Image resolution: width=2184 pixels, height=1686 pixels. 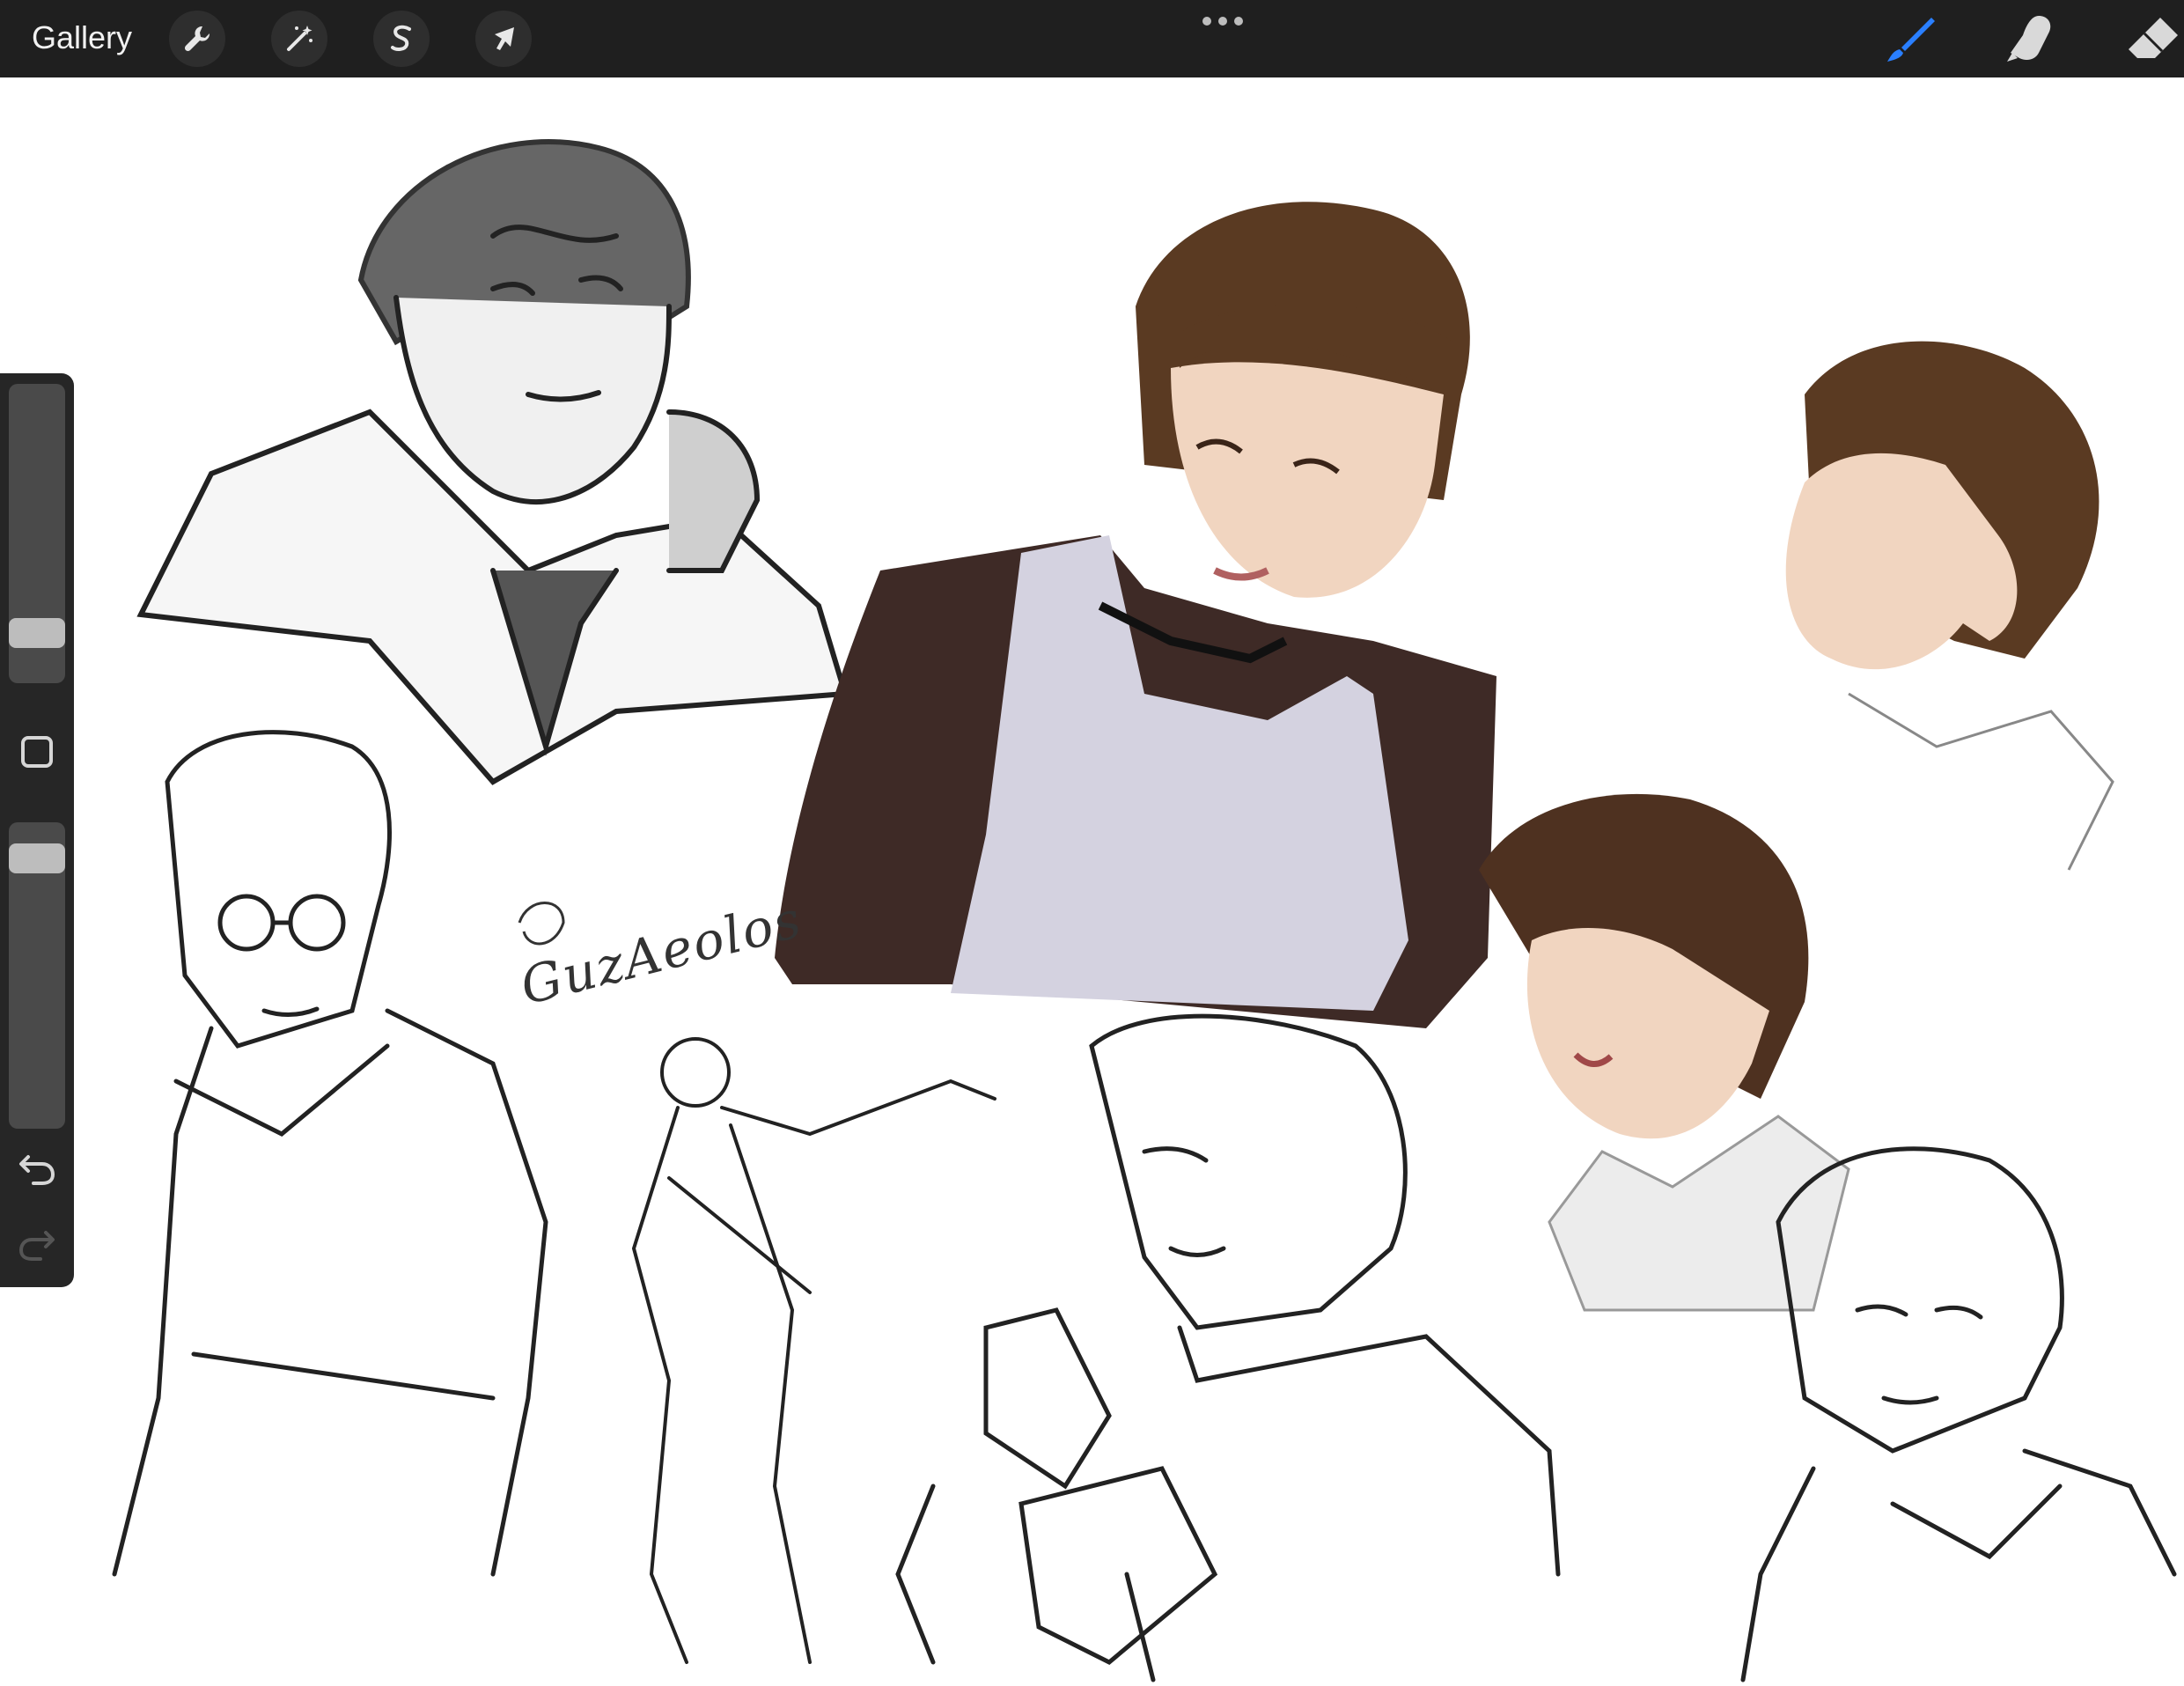 I want to click on arrow-cursor-icon, so click(x=504, y=38).